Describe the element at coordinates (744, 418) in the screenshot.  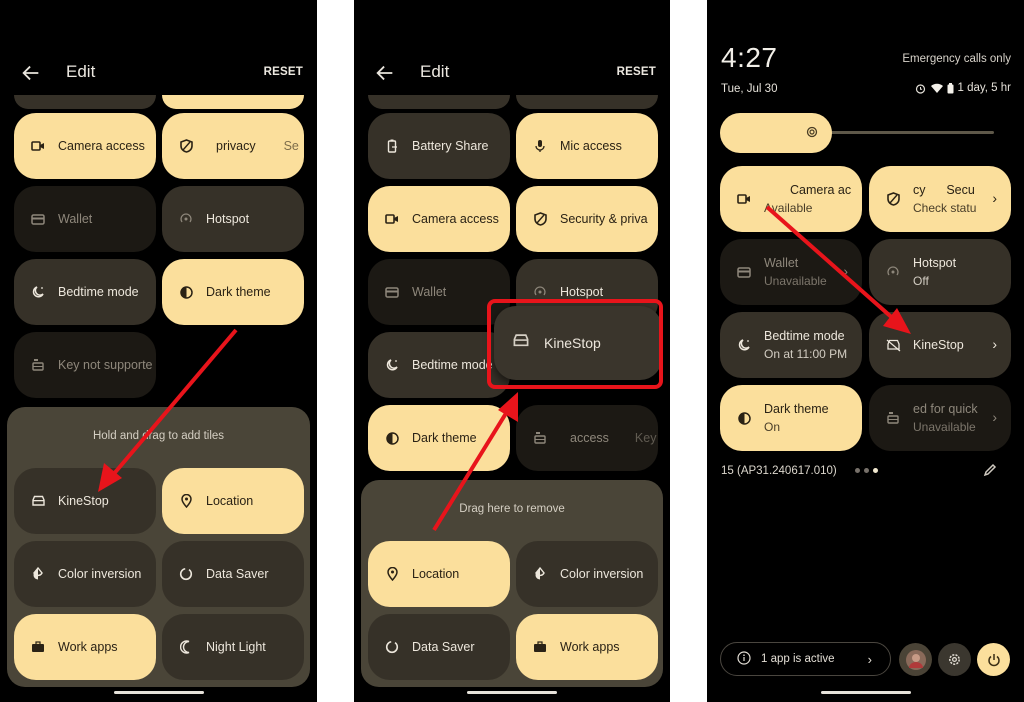
I see `half-circle-icon` at that location.